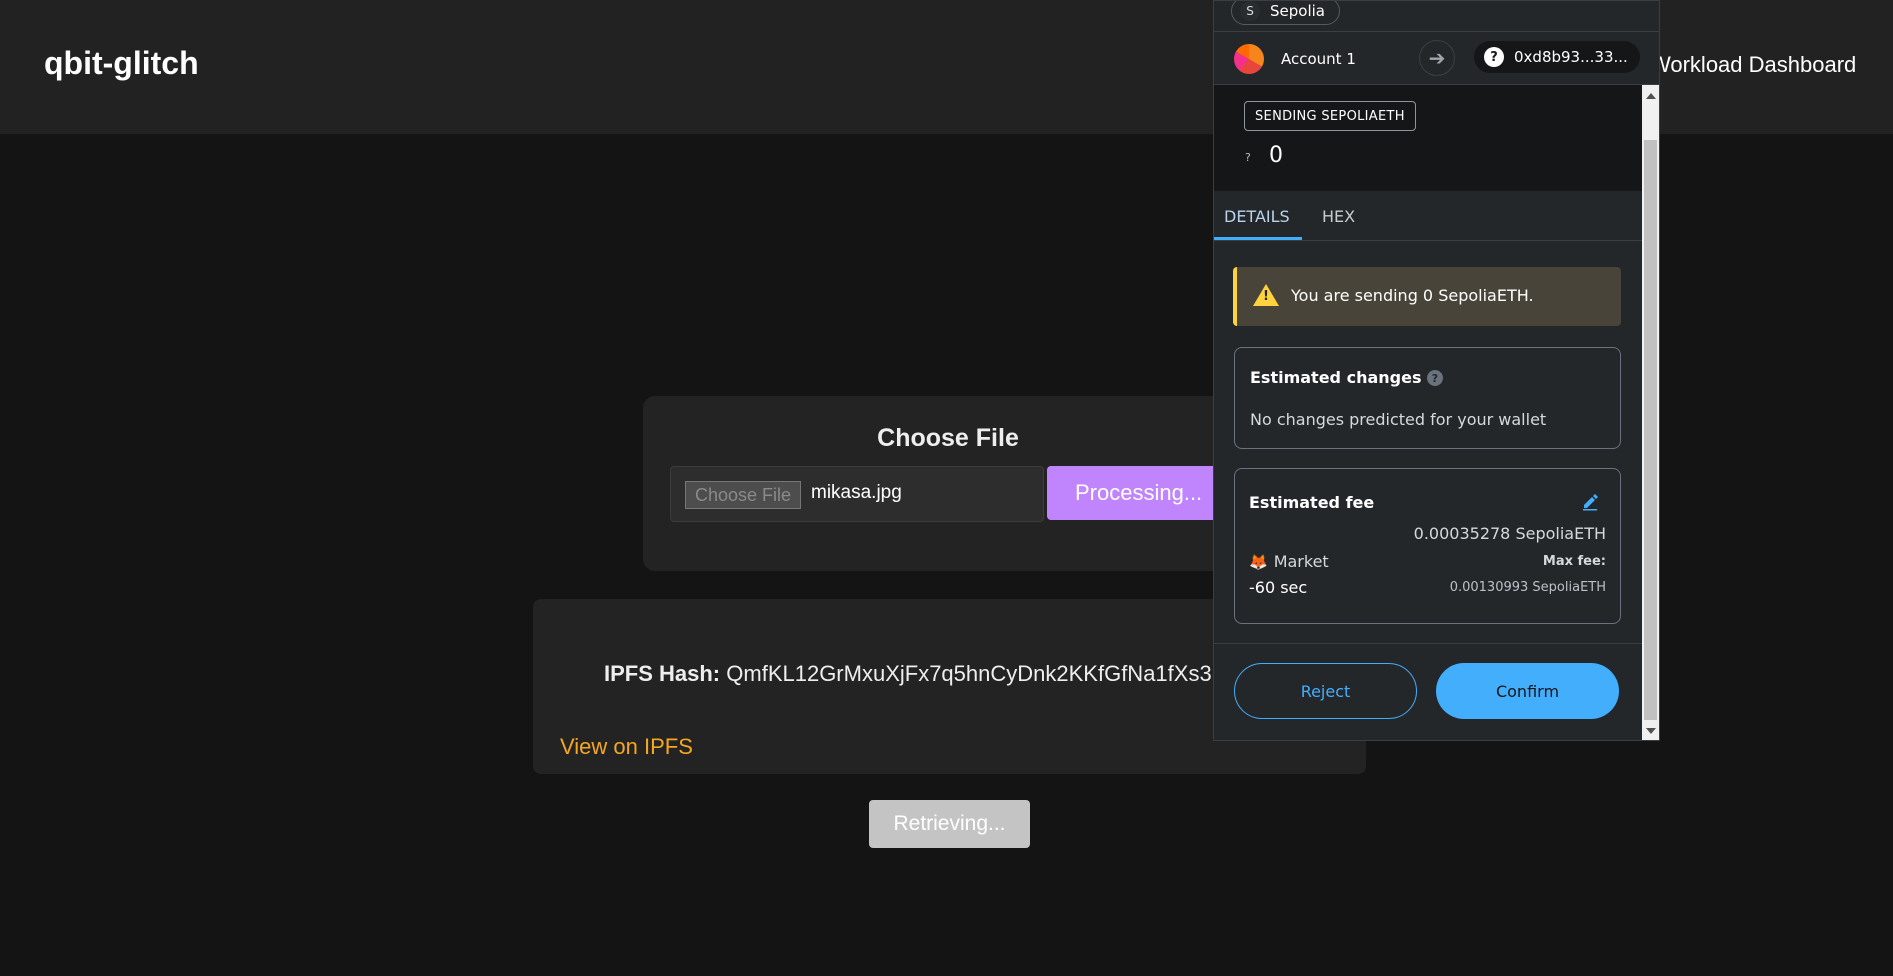 The width and height of the screenshot is (1893, 976). What do you see at coordinates (1527, 587) in the screenshot?
I see `max-fee-value: 0.00130993 SepoliaETH` at bounding box center [1527, 587].